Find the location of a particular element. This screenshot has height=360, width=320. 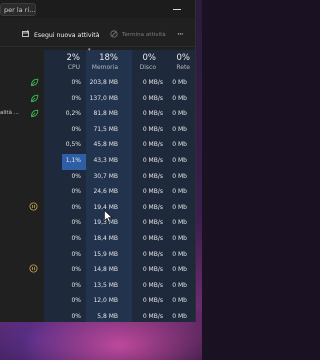

end-task-label: Termina attività is located at coordinates (144, 35).